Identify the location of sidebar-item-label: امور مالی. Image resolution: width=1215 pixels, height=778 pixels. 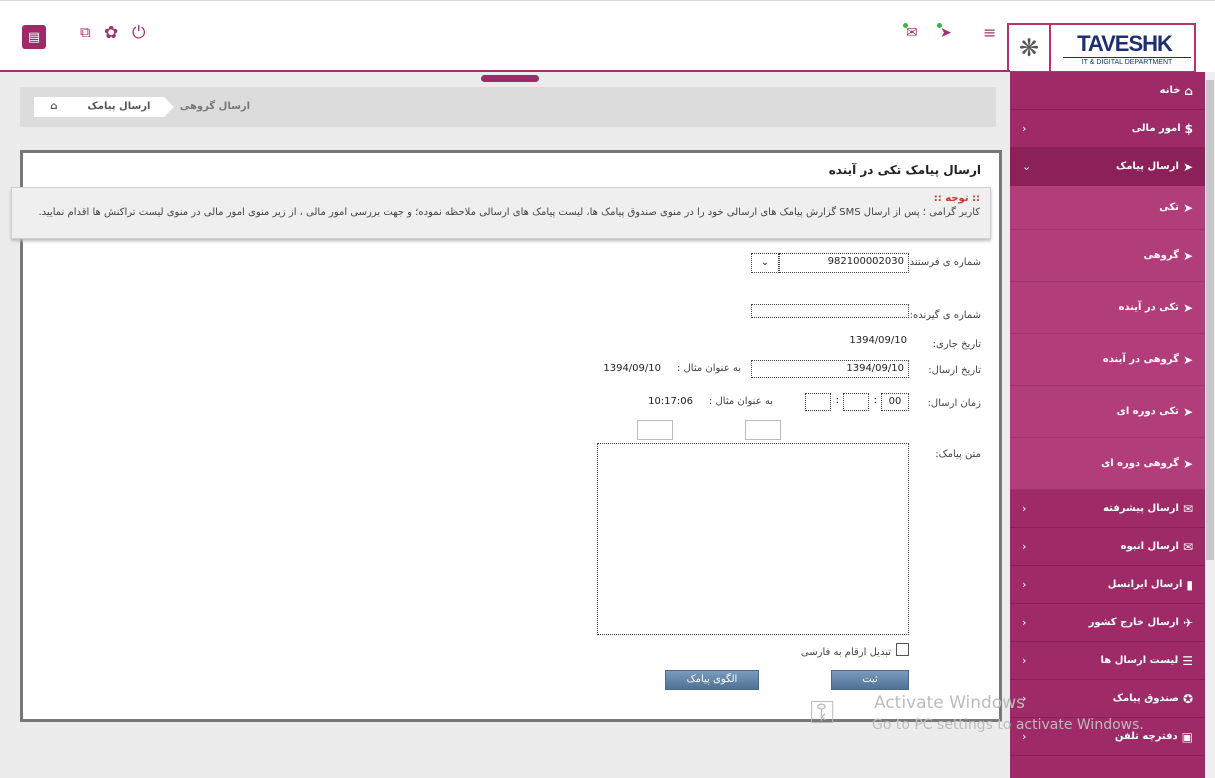
(1156, 128).